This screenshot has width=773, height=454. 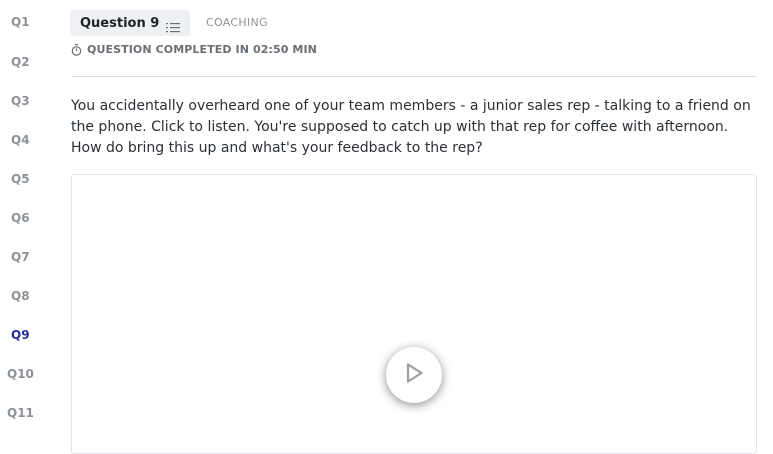 What do you see at coordinates (20, 22) in the screenshot?
I see `sidebar-item-label: Q1` at bounding box center [20, 22].